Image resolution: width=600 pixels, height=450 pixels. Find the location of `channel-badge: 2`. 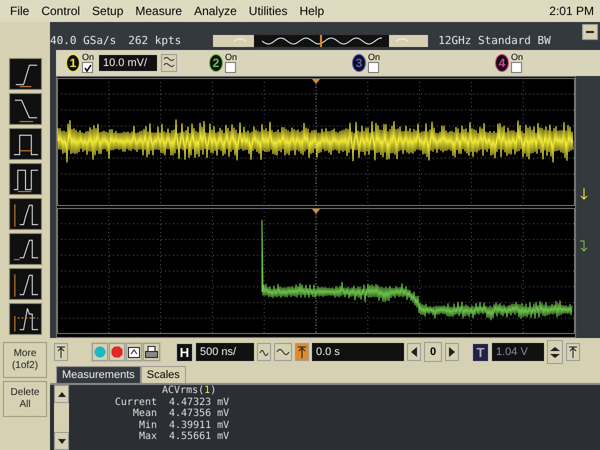

channel-badge: 2 is located at coordinates (216, 63).